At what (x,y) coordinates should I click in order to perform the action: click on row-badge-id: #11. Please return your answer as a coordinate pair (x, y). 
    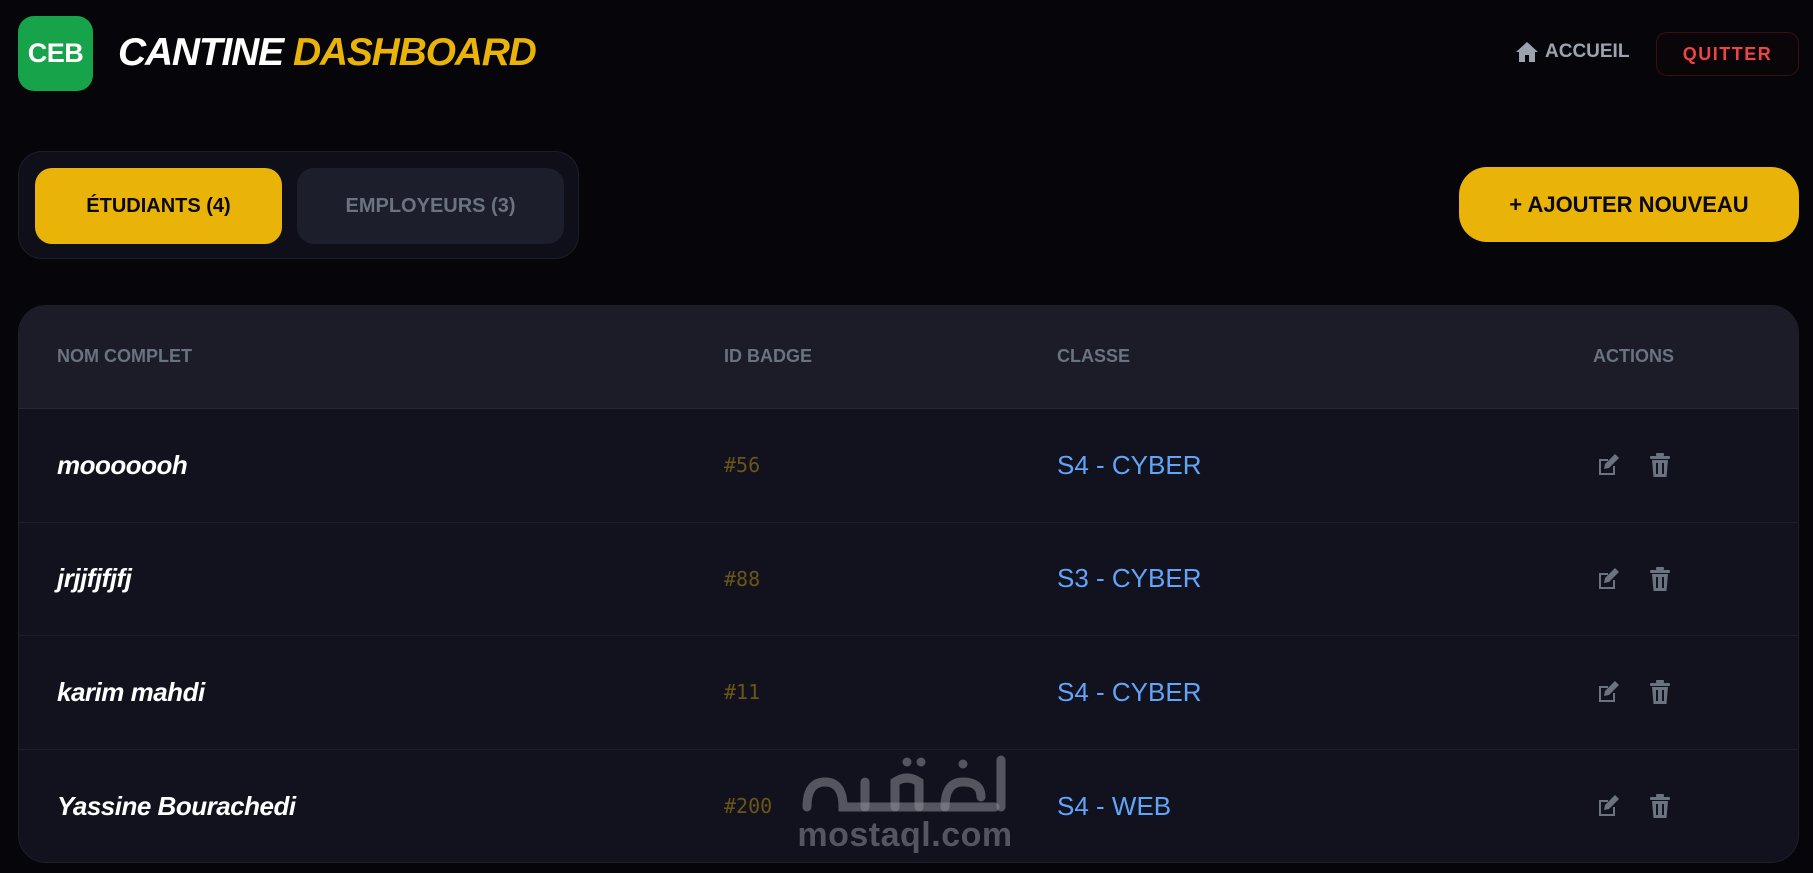
    Looking at the image, I should click on (742, 692).